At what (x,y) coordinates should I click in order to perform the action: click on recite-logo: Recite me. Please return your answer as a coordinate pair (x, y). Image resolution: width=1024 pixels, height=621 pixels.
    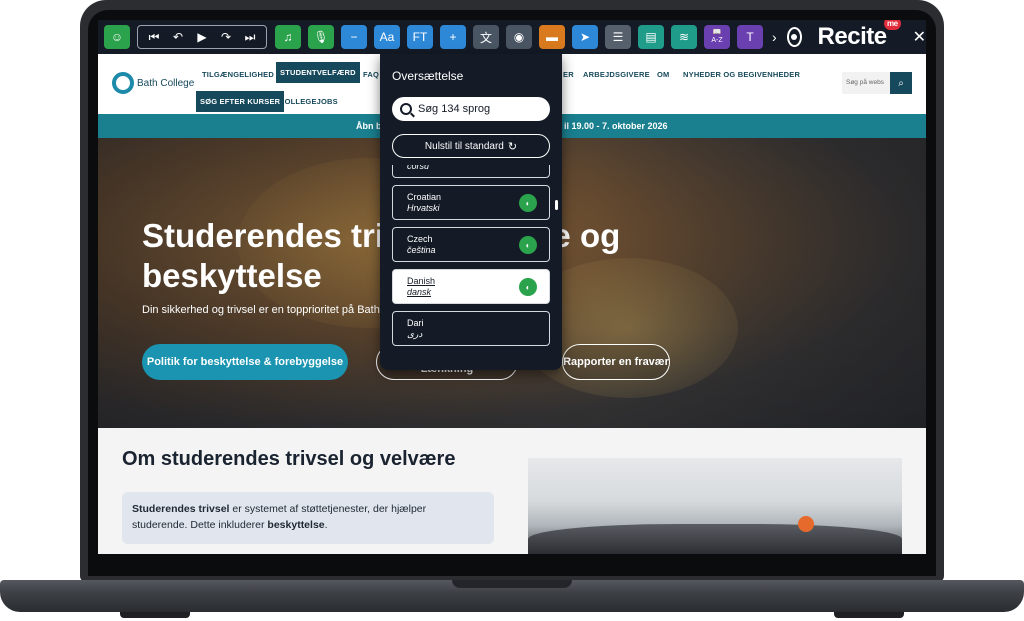
    Looking at the image, I should click on (859, 35).